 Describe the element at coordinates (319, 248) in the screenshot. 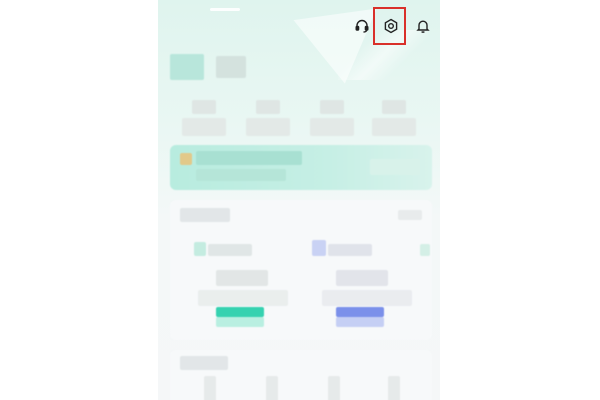

I see `blue-category-icon` at that location.